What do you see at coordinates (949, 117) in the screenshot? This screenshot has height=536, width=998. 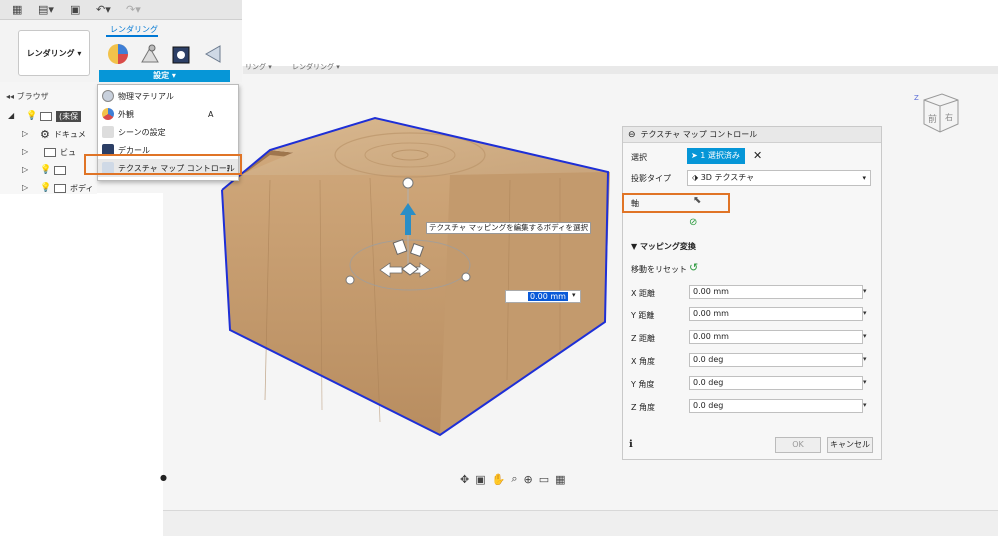 I see `navcube-right-label: 右` at bounding box center [949, 117].